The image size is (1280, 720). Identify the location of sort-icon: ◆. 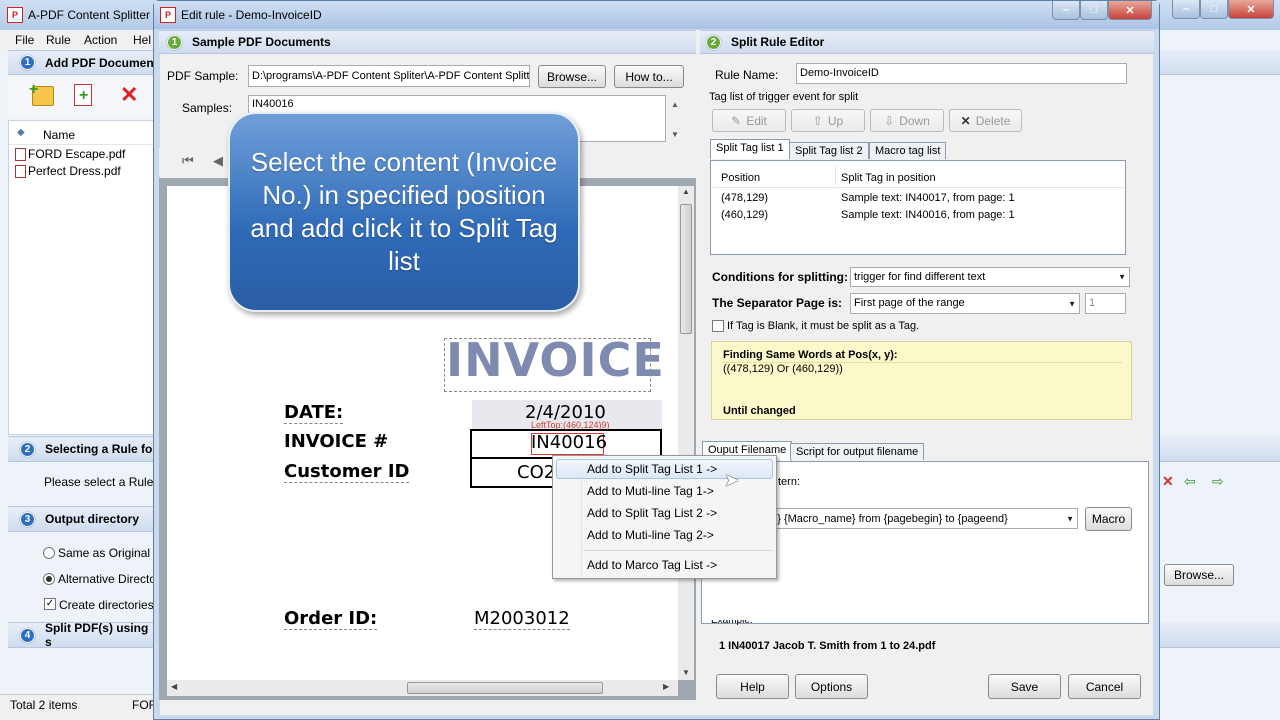
(21, 132).